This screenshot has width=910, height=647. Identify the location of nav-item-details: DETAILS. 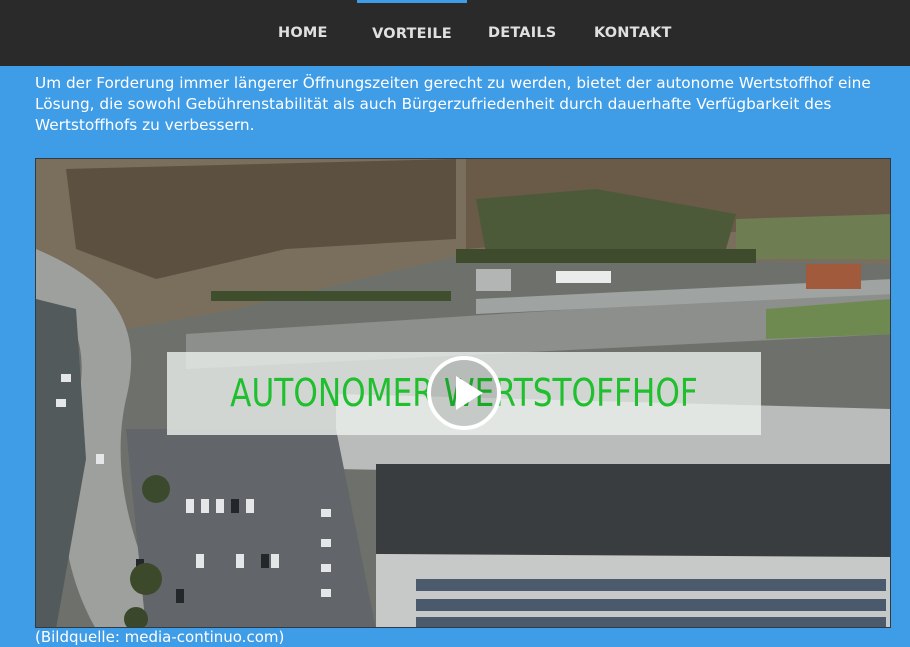
(522, 33).